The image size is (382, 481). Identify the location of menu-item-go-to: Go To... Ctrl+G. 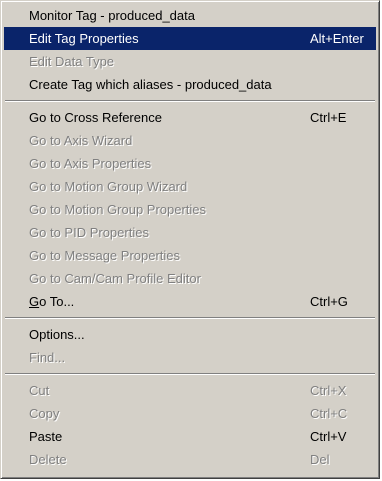
(190, 301).